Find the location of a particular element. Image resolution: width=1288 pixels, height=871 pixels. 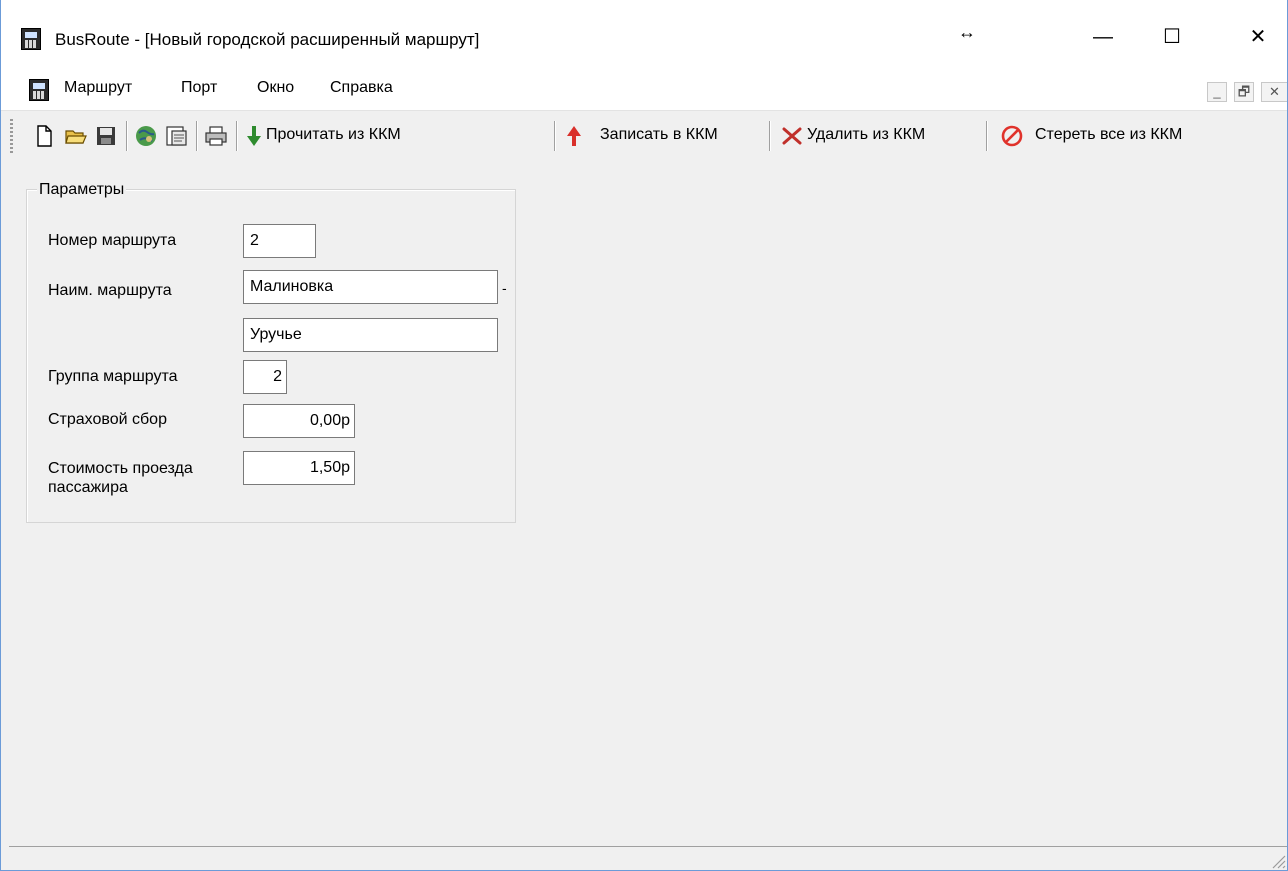

document-system-menu-icon is located at coordinates (39, 90).